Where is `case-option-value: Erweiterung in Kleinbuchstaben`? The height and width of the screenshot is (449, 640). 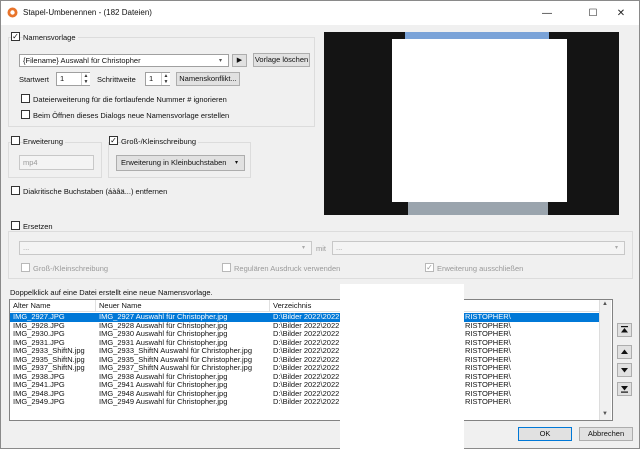 case-option-value: Erweiterung in Kleinbuchstaben is located at coordinates (174, 162).